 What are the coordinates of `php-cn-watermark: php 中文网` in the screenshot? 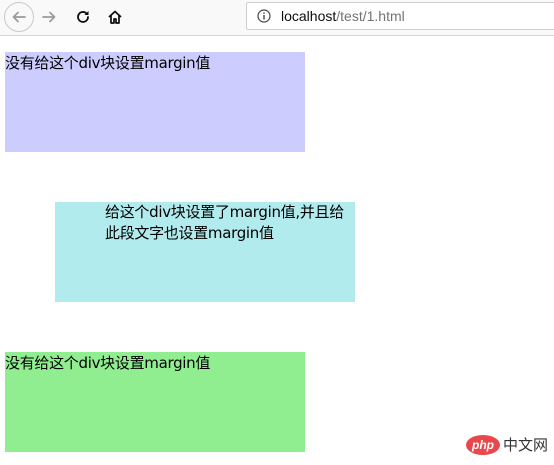 It's located at (507, 445).